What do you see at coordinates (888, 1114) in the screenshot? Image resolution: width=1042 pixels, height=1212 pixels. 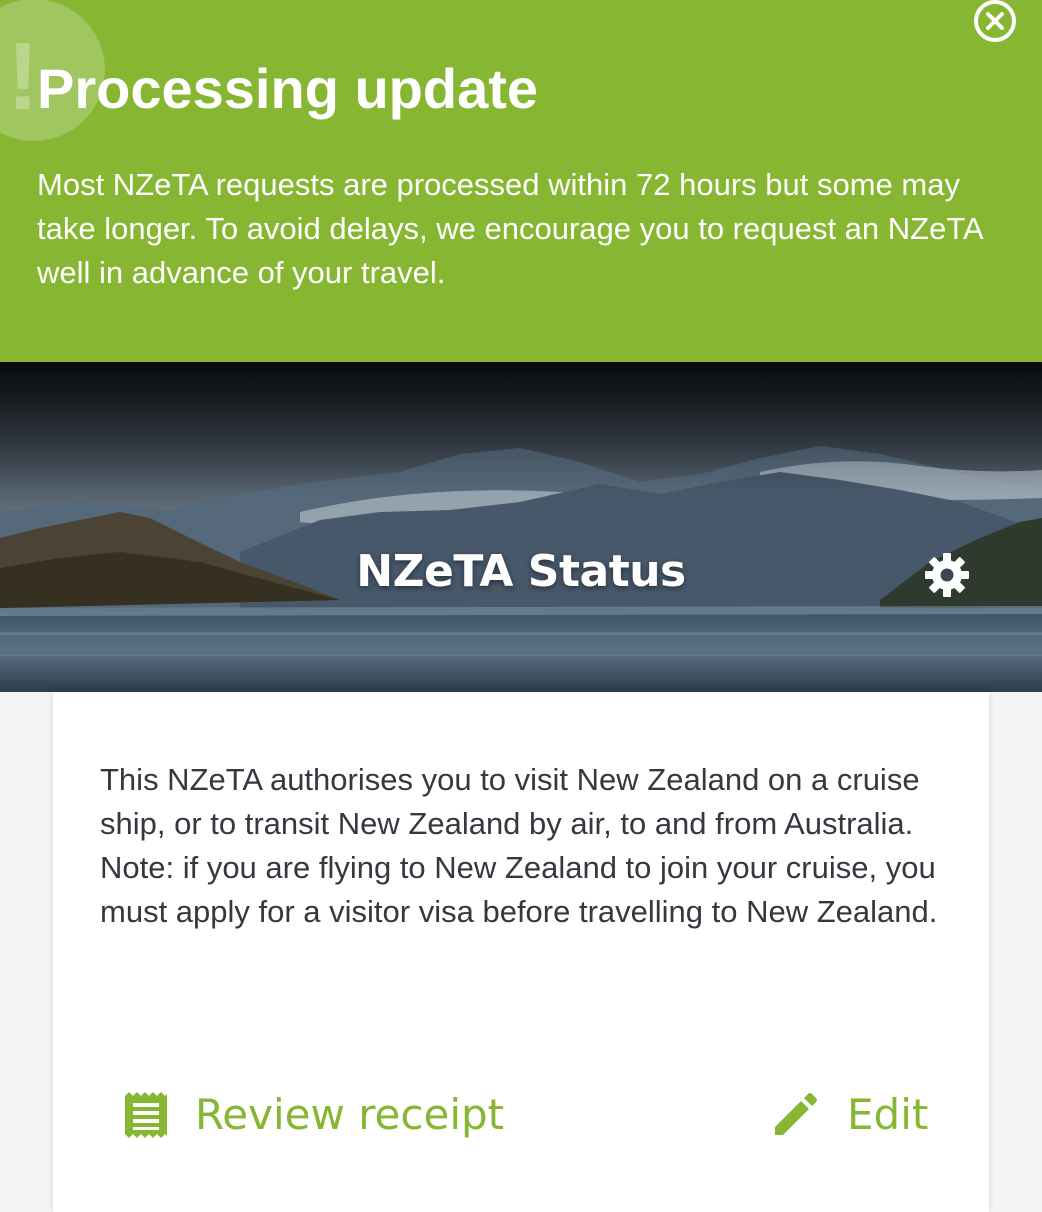 I see `edit-label: Edit` at bounding box center [888, 1114].